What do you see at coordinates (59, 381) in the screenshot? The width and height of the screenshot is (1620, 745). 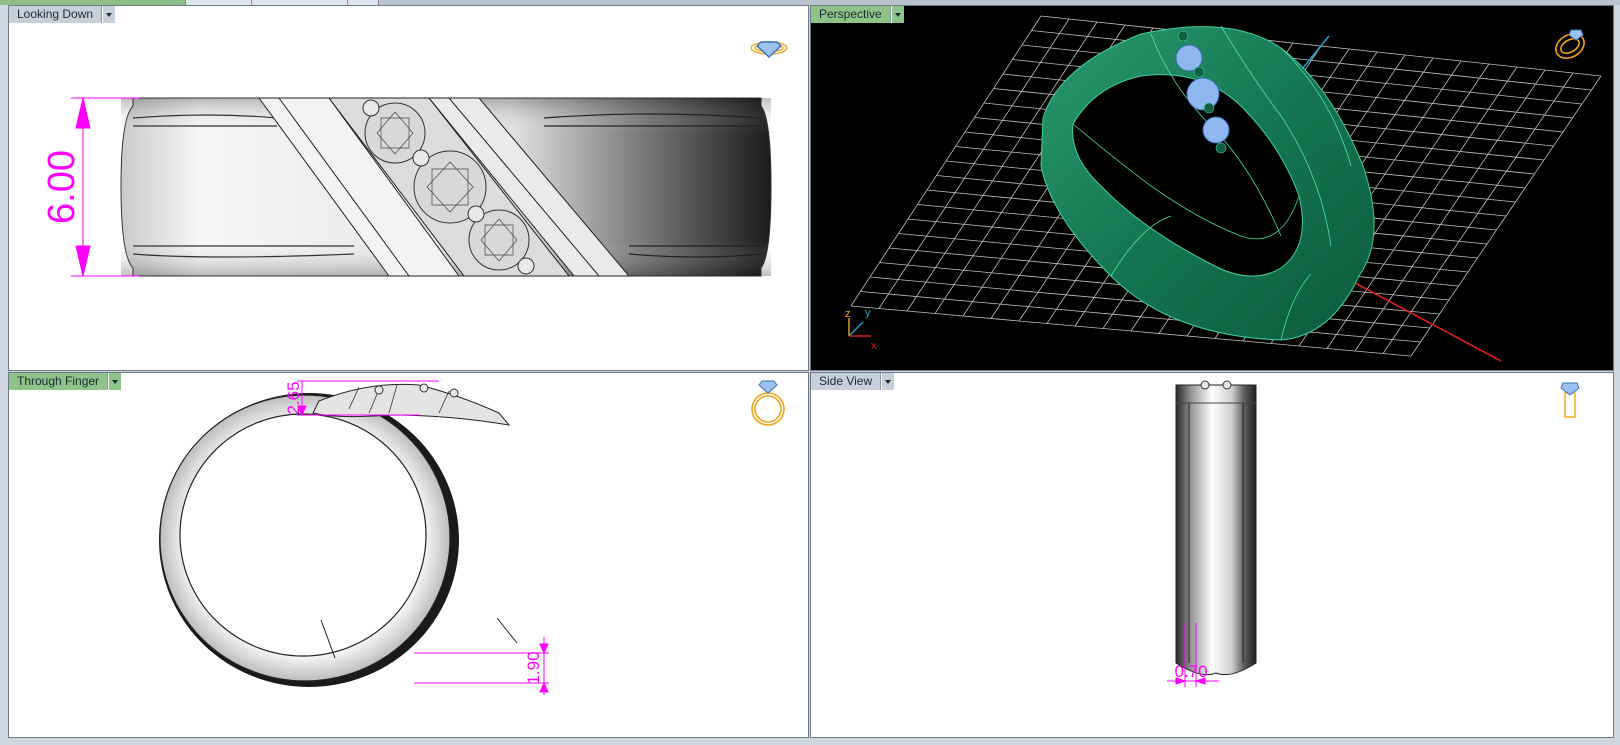 I see `viewport-title: Through Finger` at bounding box center [59, 381].